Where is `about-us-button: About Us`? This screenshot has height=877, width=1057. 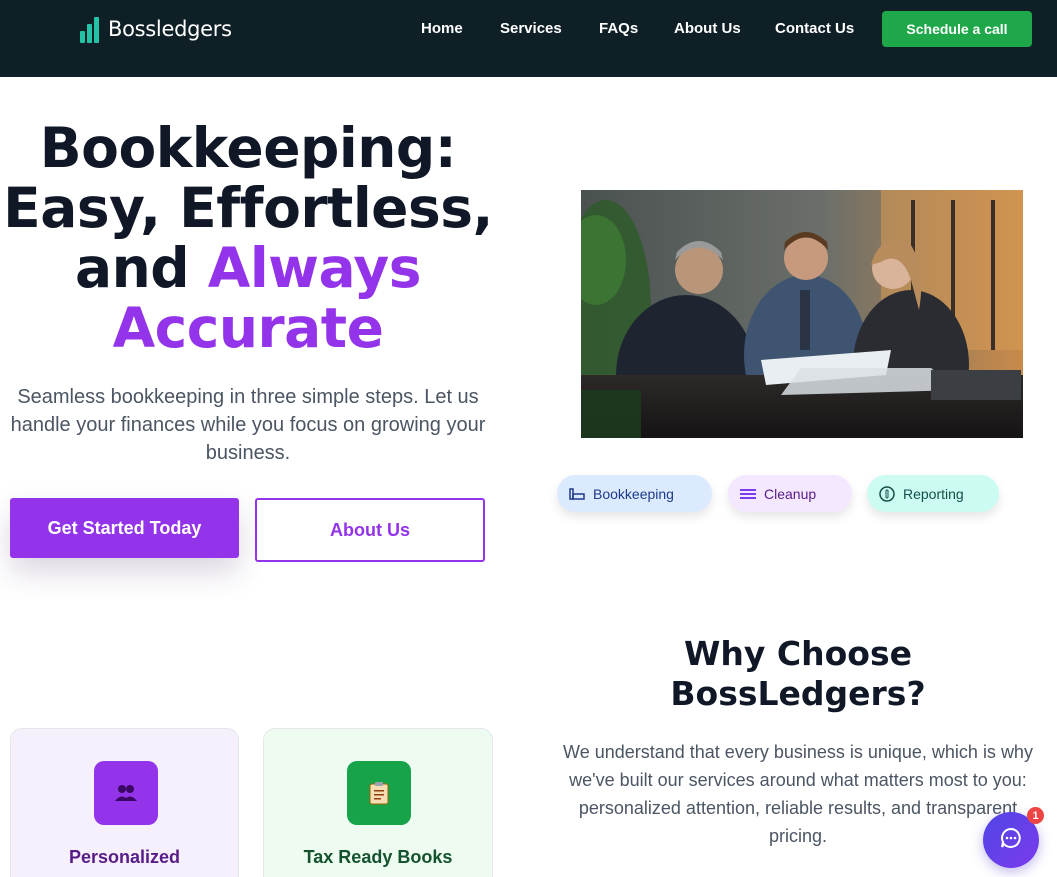 about-us-button: About Us is located at coordinates (370, 530).